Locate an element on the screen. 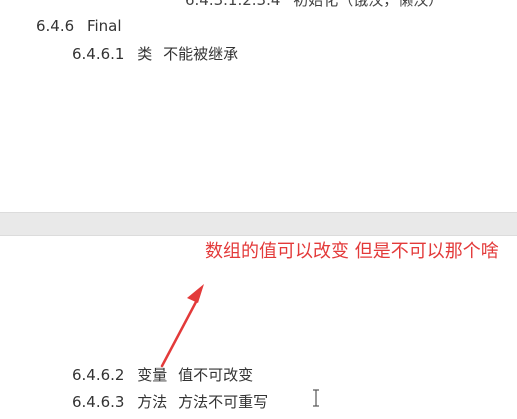  subsection-title: 变量 is located at coordinates (152, 375).